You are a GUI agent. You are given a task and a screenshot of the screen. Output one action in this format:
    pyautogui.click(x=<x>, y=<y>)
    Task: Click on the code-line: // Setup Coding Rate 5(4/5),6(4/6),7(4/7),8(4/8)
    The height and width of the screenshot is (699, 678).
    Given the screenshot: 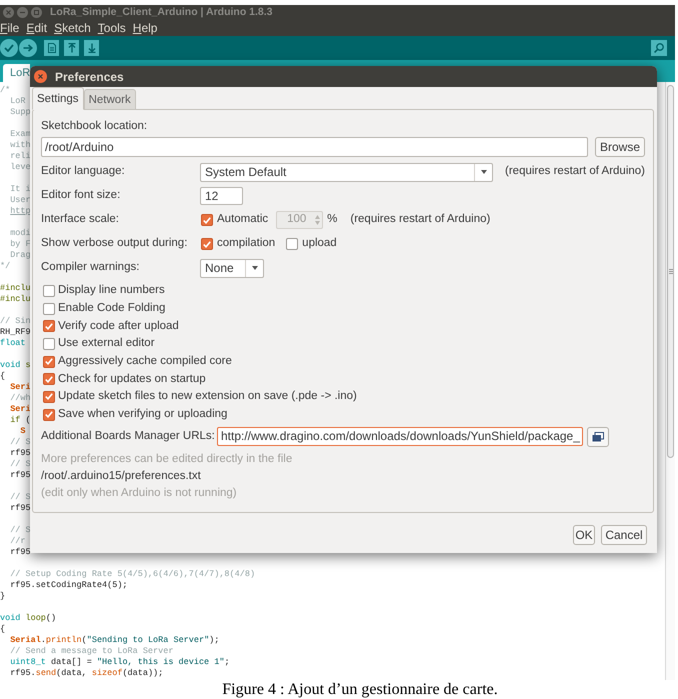 What is the action you would take?
    pyautogui.click(x=132, y=574)
    